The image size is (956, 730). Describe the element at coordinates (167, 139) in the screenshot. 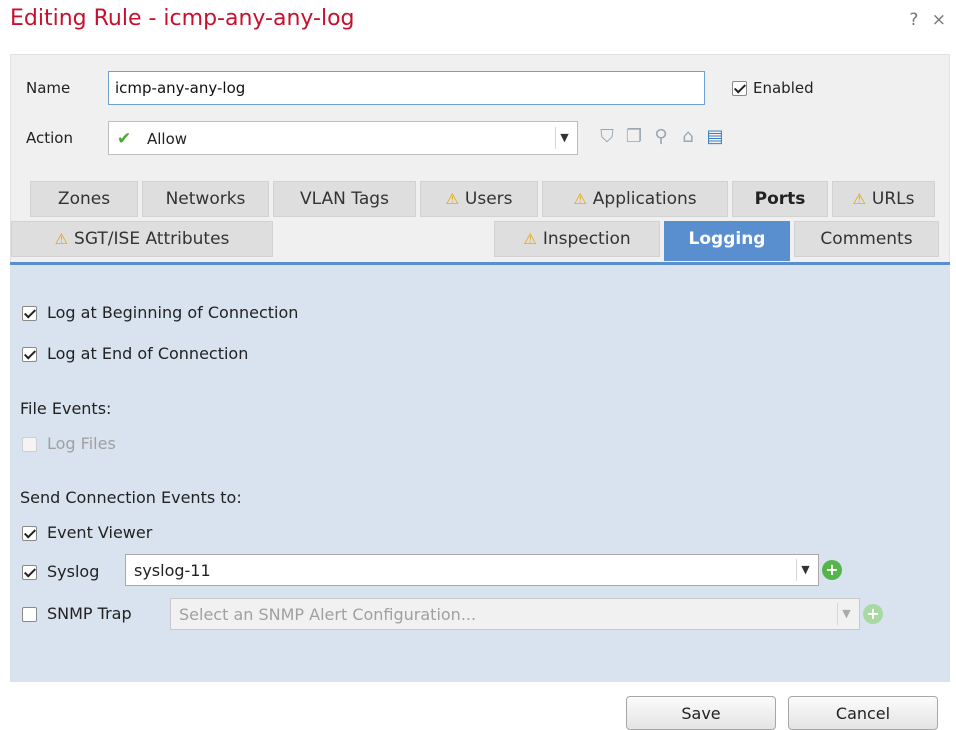

I see `action-value: Allow` at that location.